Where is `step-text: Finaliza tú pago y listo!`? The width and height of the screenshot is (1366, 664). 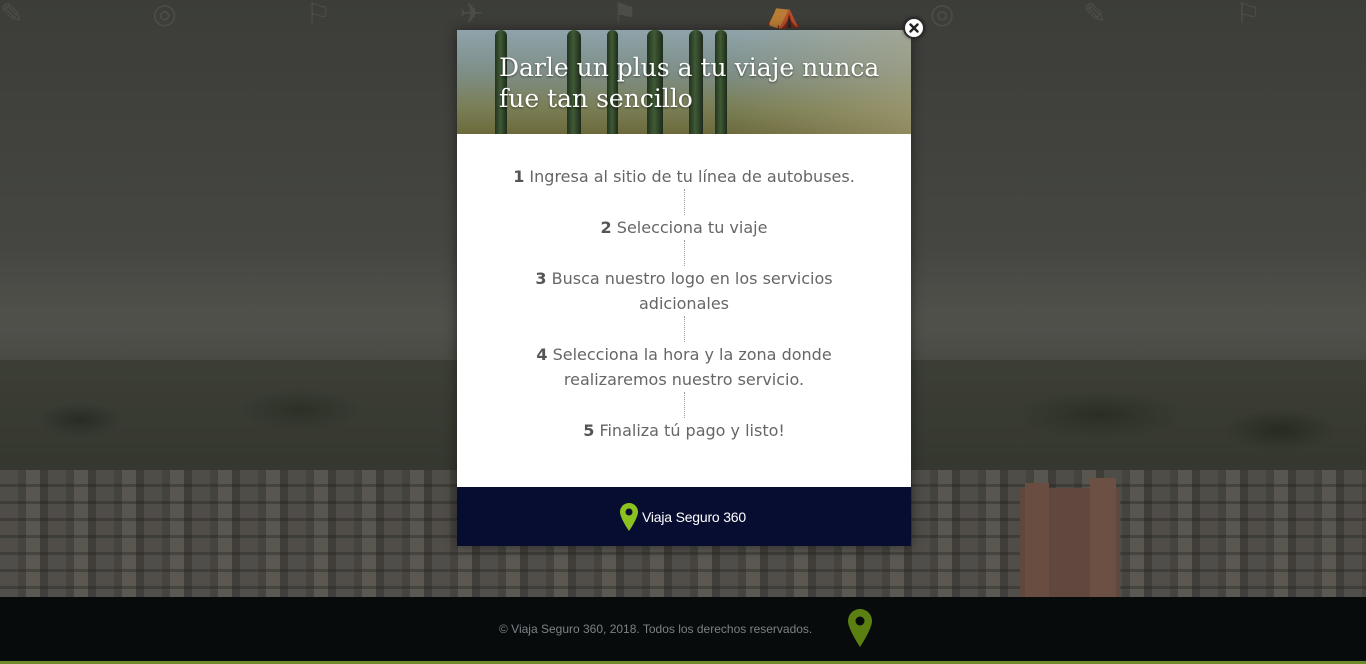 step-text: Finaliza tú pago y listo! is located at coordinates (692, 430).